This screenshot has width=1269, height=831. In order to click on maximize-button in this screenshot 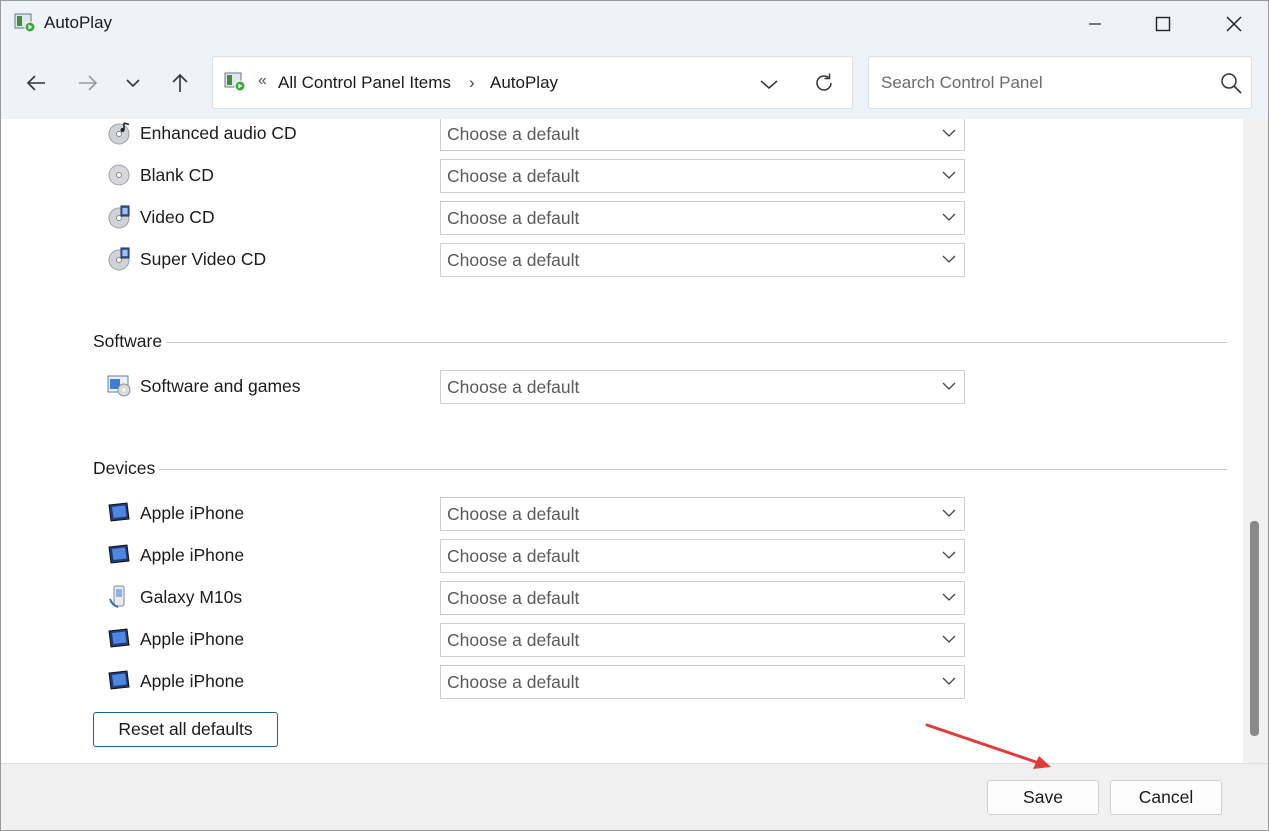, I will do `click(1163, 24)`.